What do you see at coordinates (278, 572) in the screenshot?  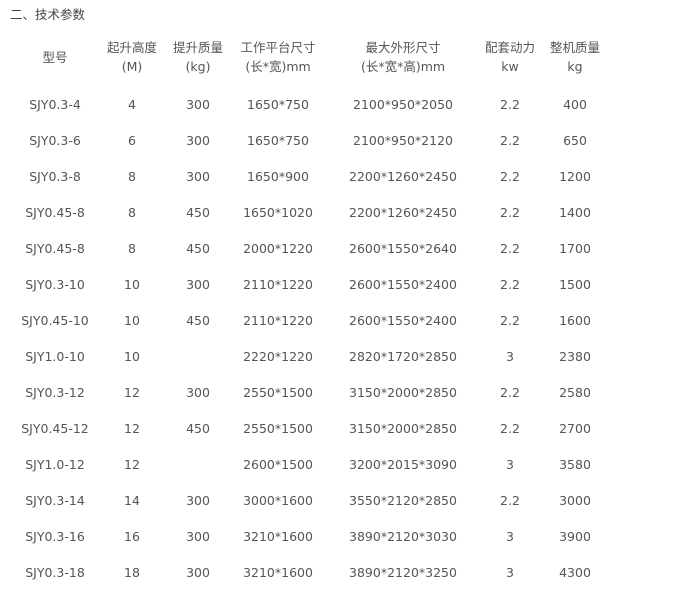 I see `cell-platform-size: 3210*1600` at bounding box center [278, 572].